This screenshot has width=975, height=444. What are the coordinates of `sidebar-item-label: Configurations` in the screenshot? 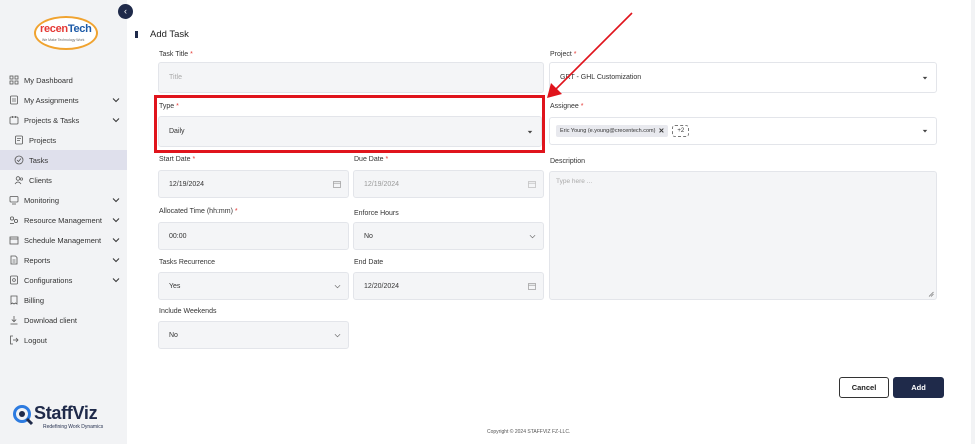 It's located at (48, 280).